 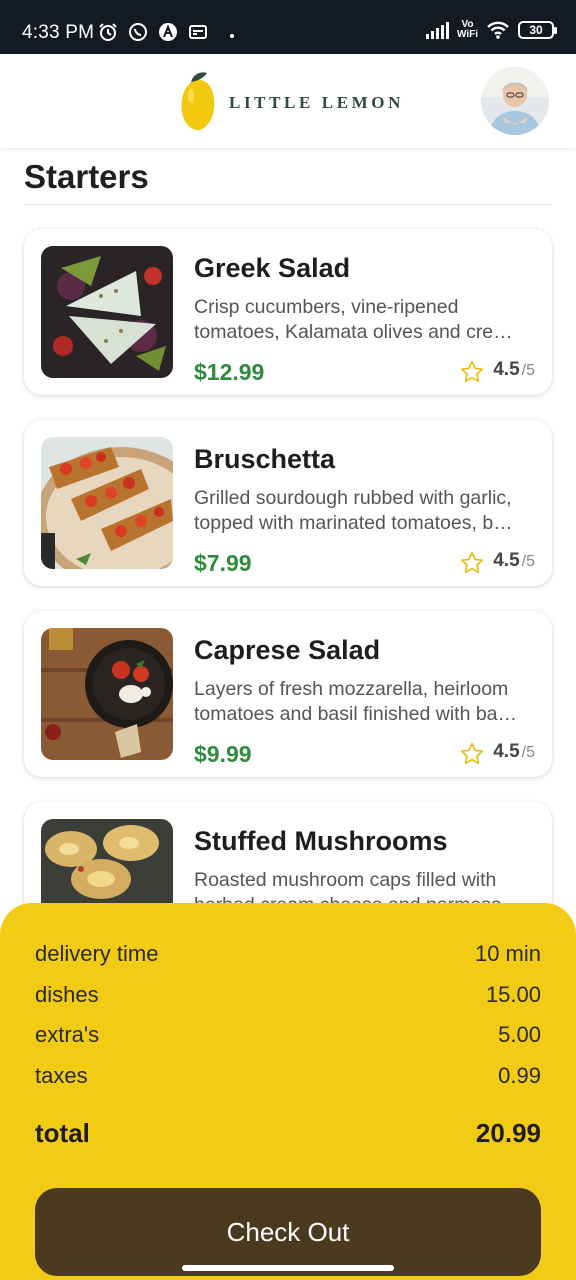 What do you see at coordinates (223, 563) in the screenshot?
I see `item-price: $7.99` at bounding box center [223, 563].